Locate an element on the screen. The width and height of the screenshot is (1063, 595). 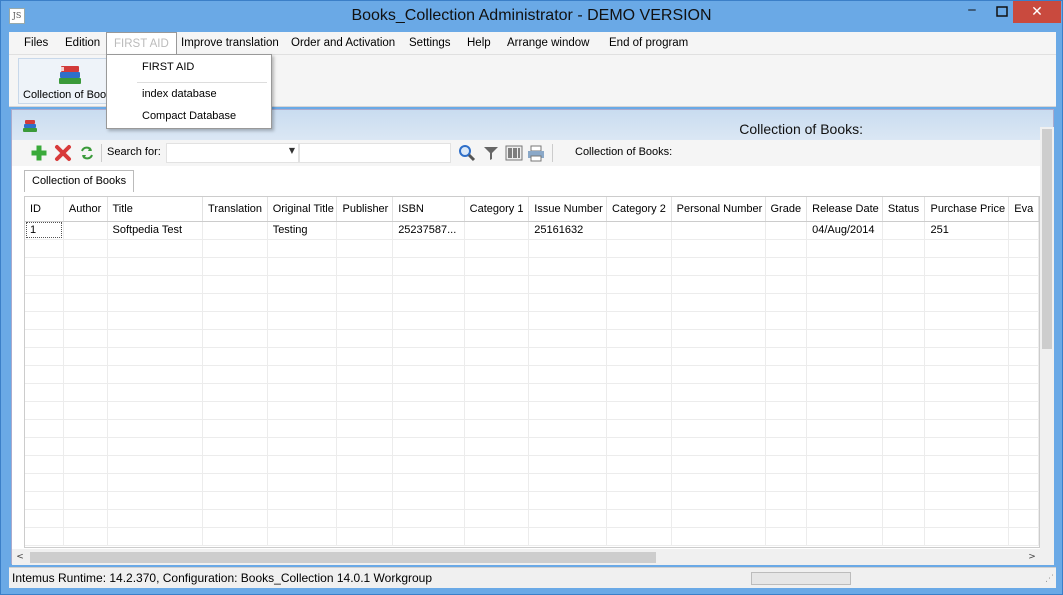
menu-end-of-program: End of program is located at coordinates (648, 43).